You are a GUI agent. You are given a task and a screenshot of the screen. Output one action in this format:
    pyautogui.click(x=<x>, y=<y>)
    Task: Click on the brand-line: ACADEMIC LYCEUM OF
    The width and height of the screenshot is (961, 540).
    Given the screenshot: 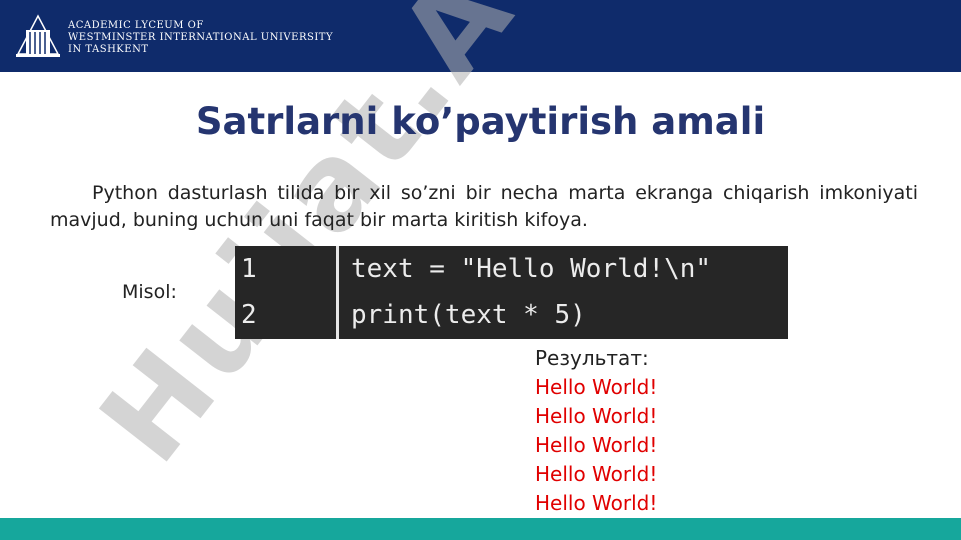 What is the action you would take?
    pyautogui.click(x=136, y=25)
    